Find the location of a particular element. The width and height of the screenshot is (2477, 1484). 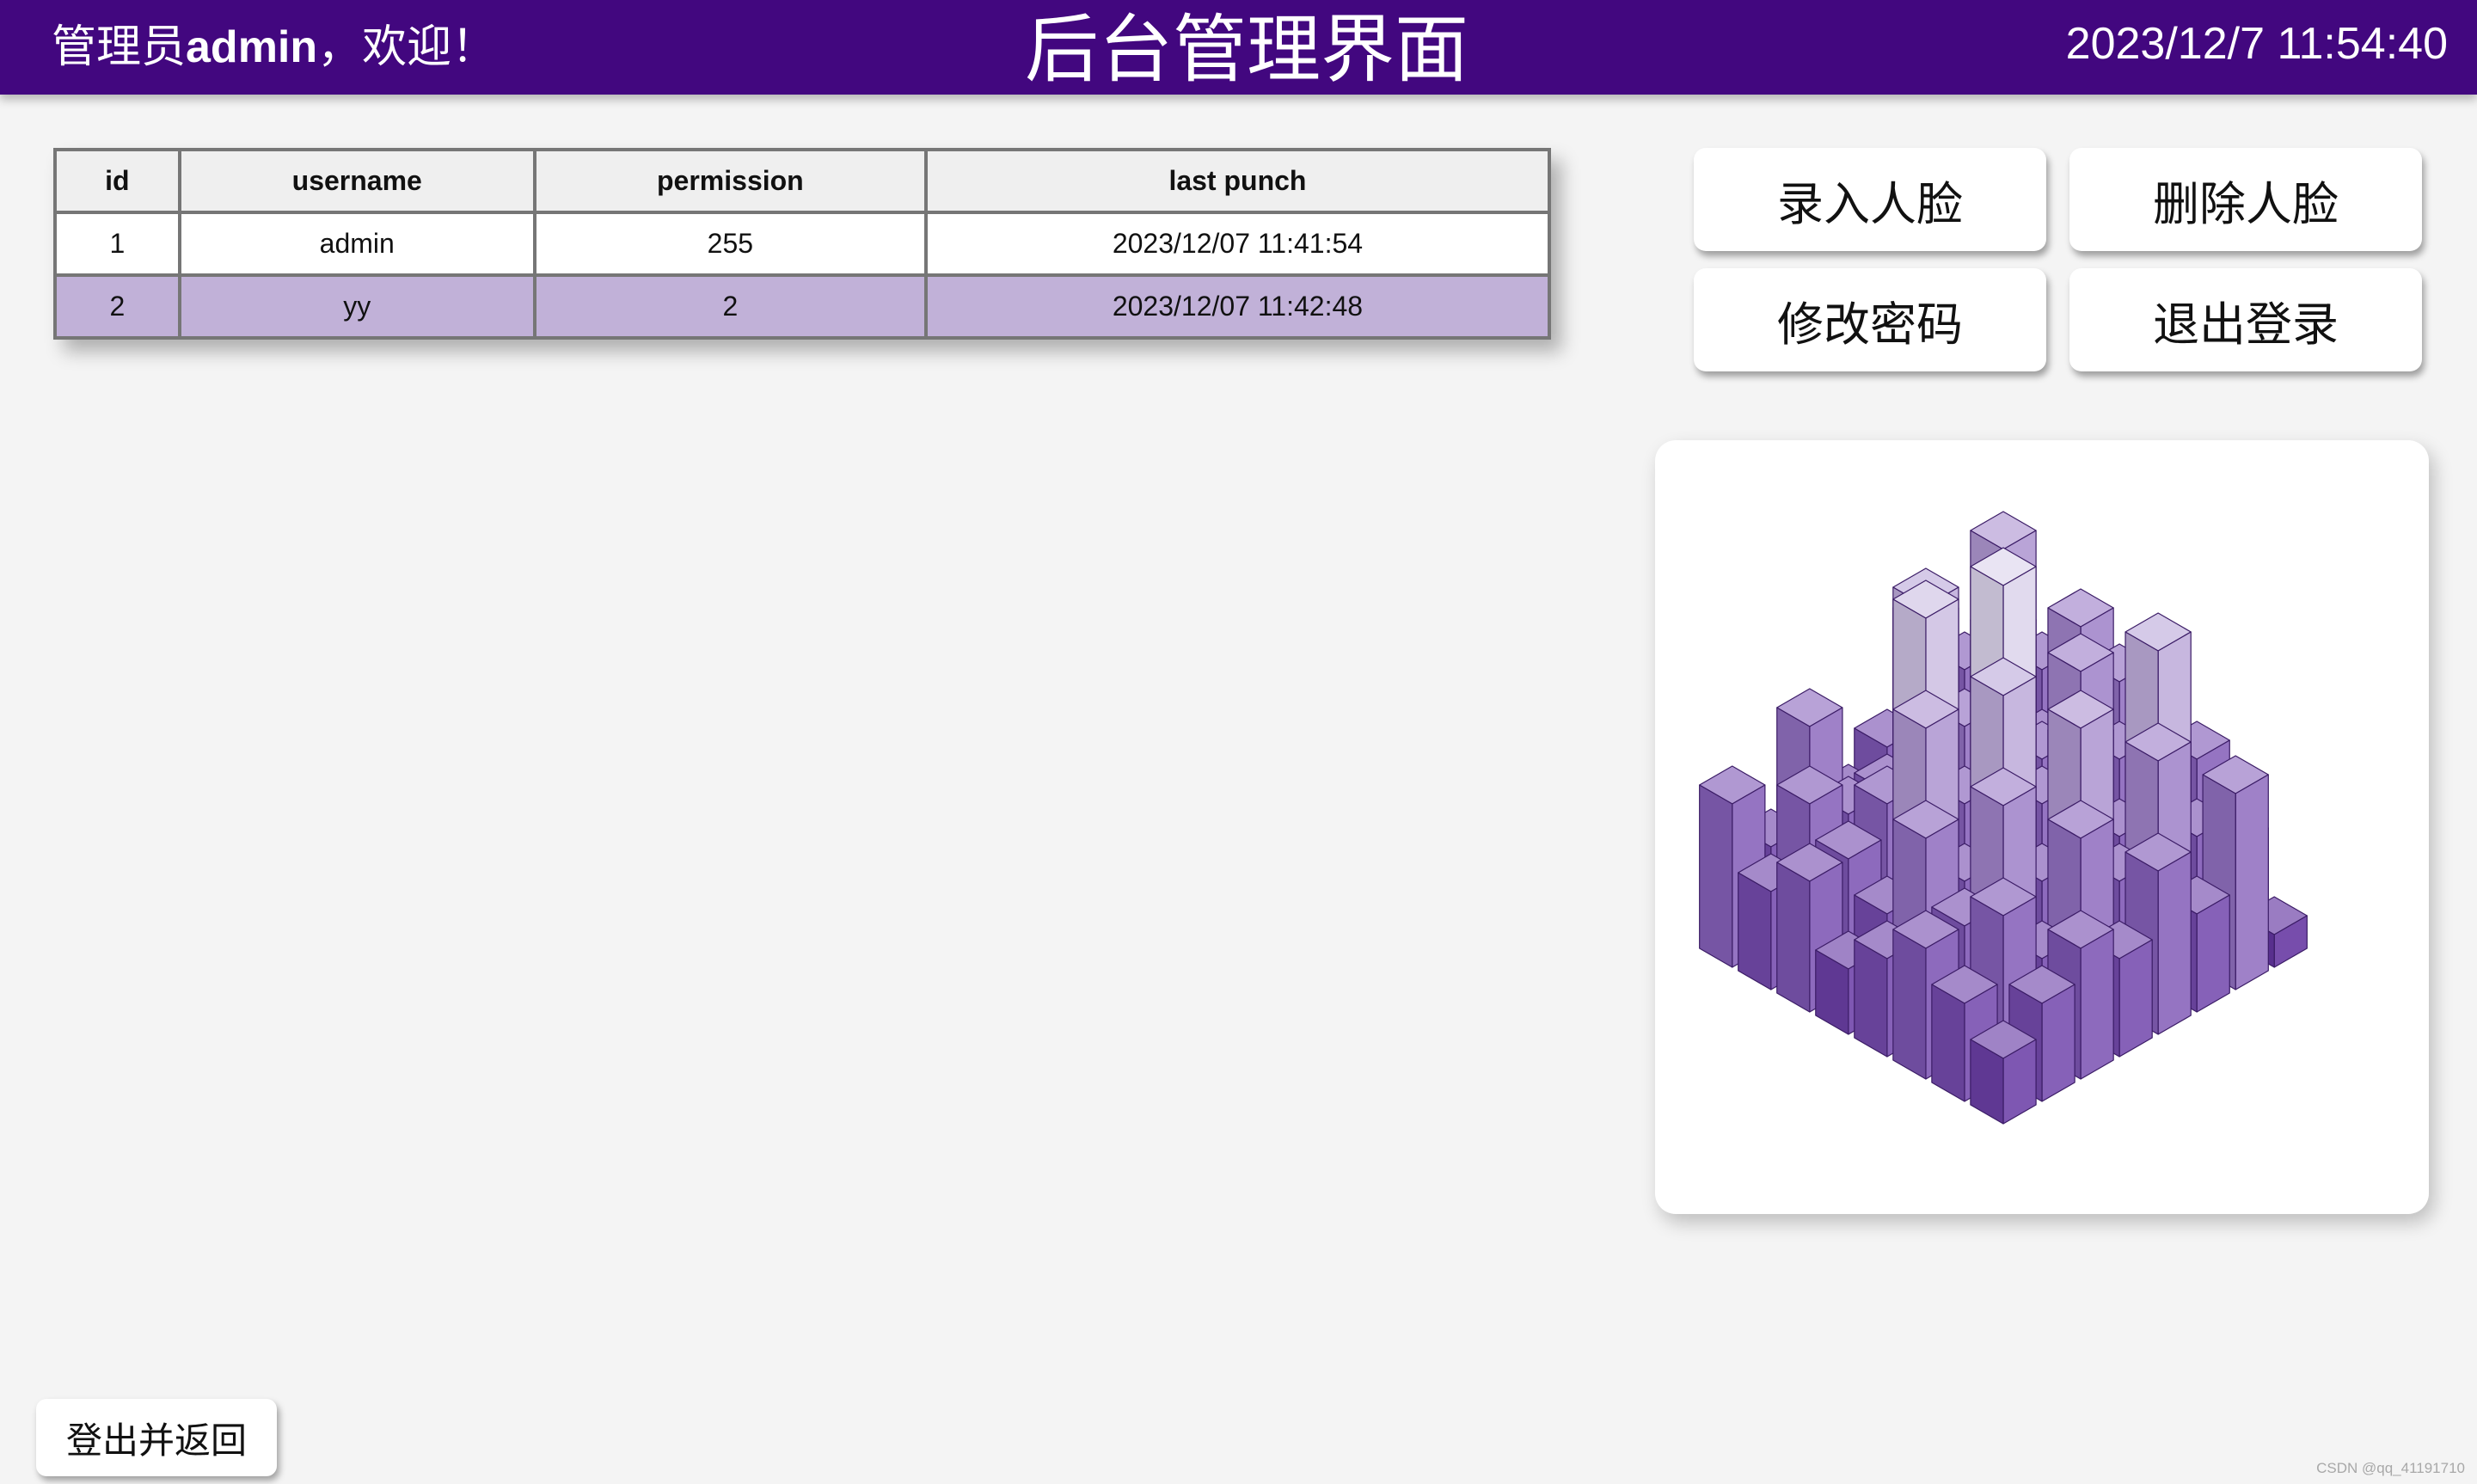

column-header-last-punch: last punch is located at coordinates (1237, 181).